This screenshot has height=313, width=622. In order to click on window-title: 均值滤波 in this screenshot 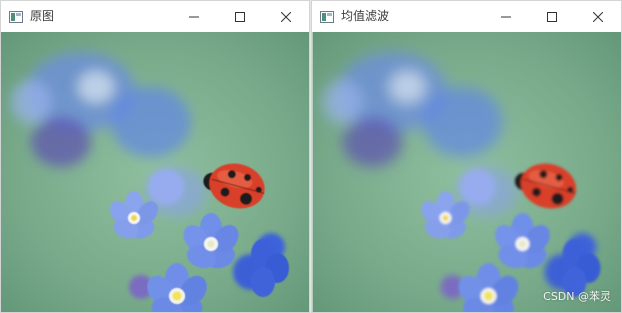, I will do `click(365, 16)`.